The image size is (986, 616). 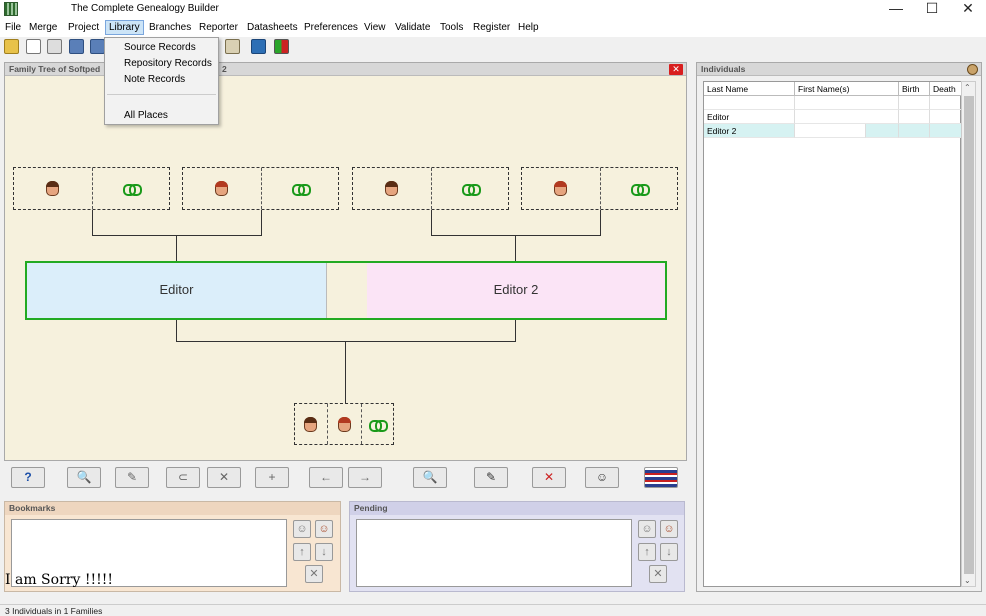 I want to click on pending-down-icon: ↓, so click(x=669, y=552).